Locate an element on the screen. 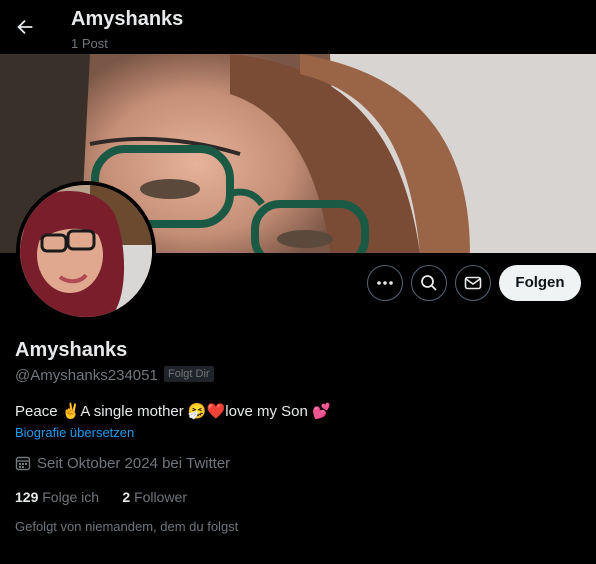 The width and height of the screenshot is (596, 564). avatar-photo is located at coordinates (86, 251).